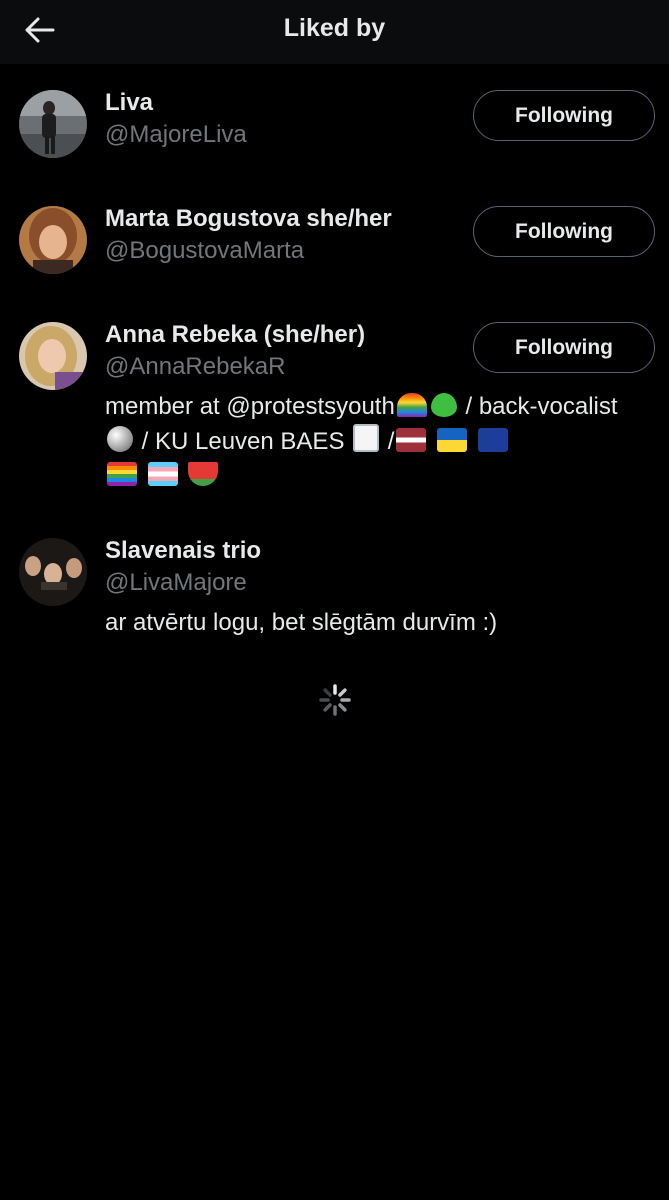 This screenshot has width=669, height=1200. Describe the element at coordinates (301, 622) in the screenshot. I see `user-bio: ar atvērtu logu, bet slēgtām durvīm :)` at that location.